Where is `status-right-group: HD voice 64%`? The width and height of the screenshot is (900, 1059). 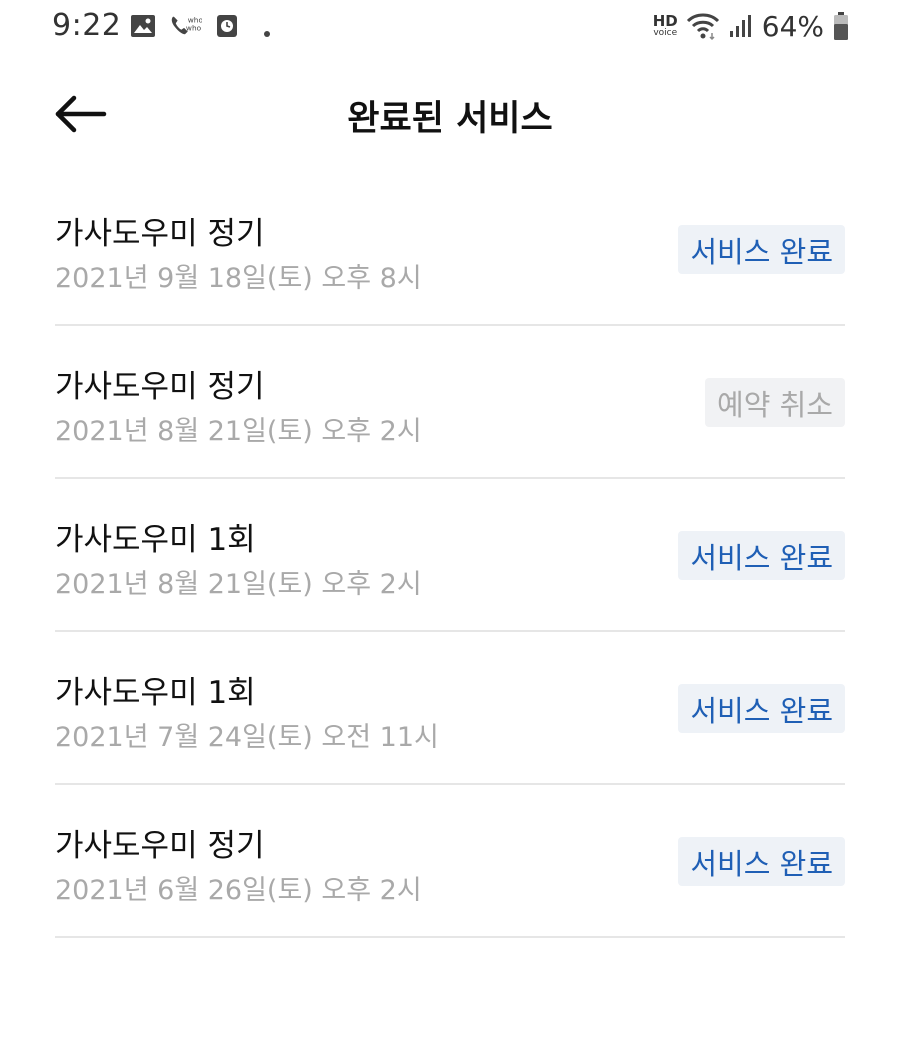 status-right-group: HD voice 64% is located at coordinates (751, 26).